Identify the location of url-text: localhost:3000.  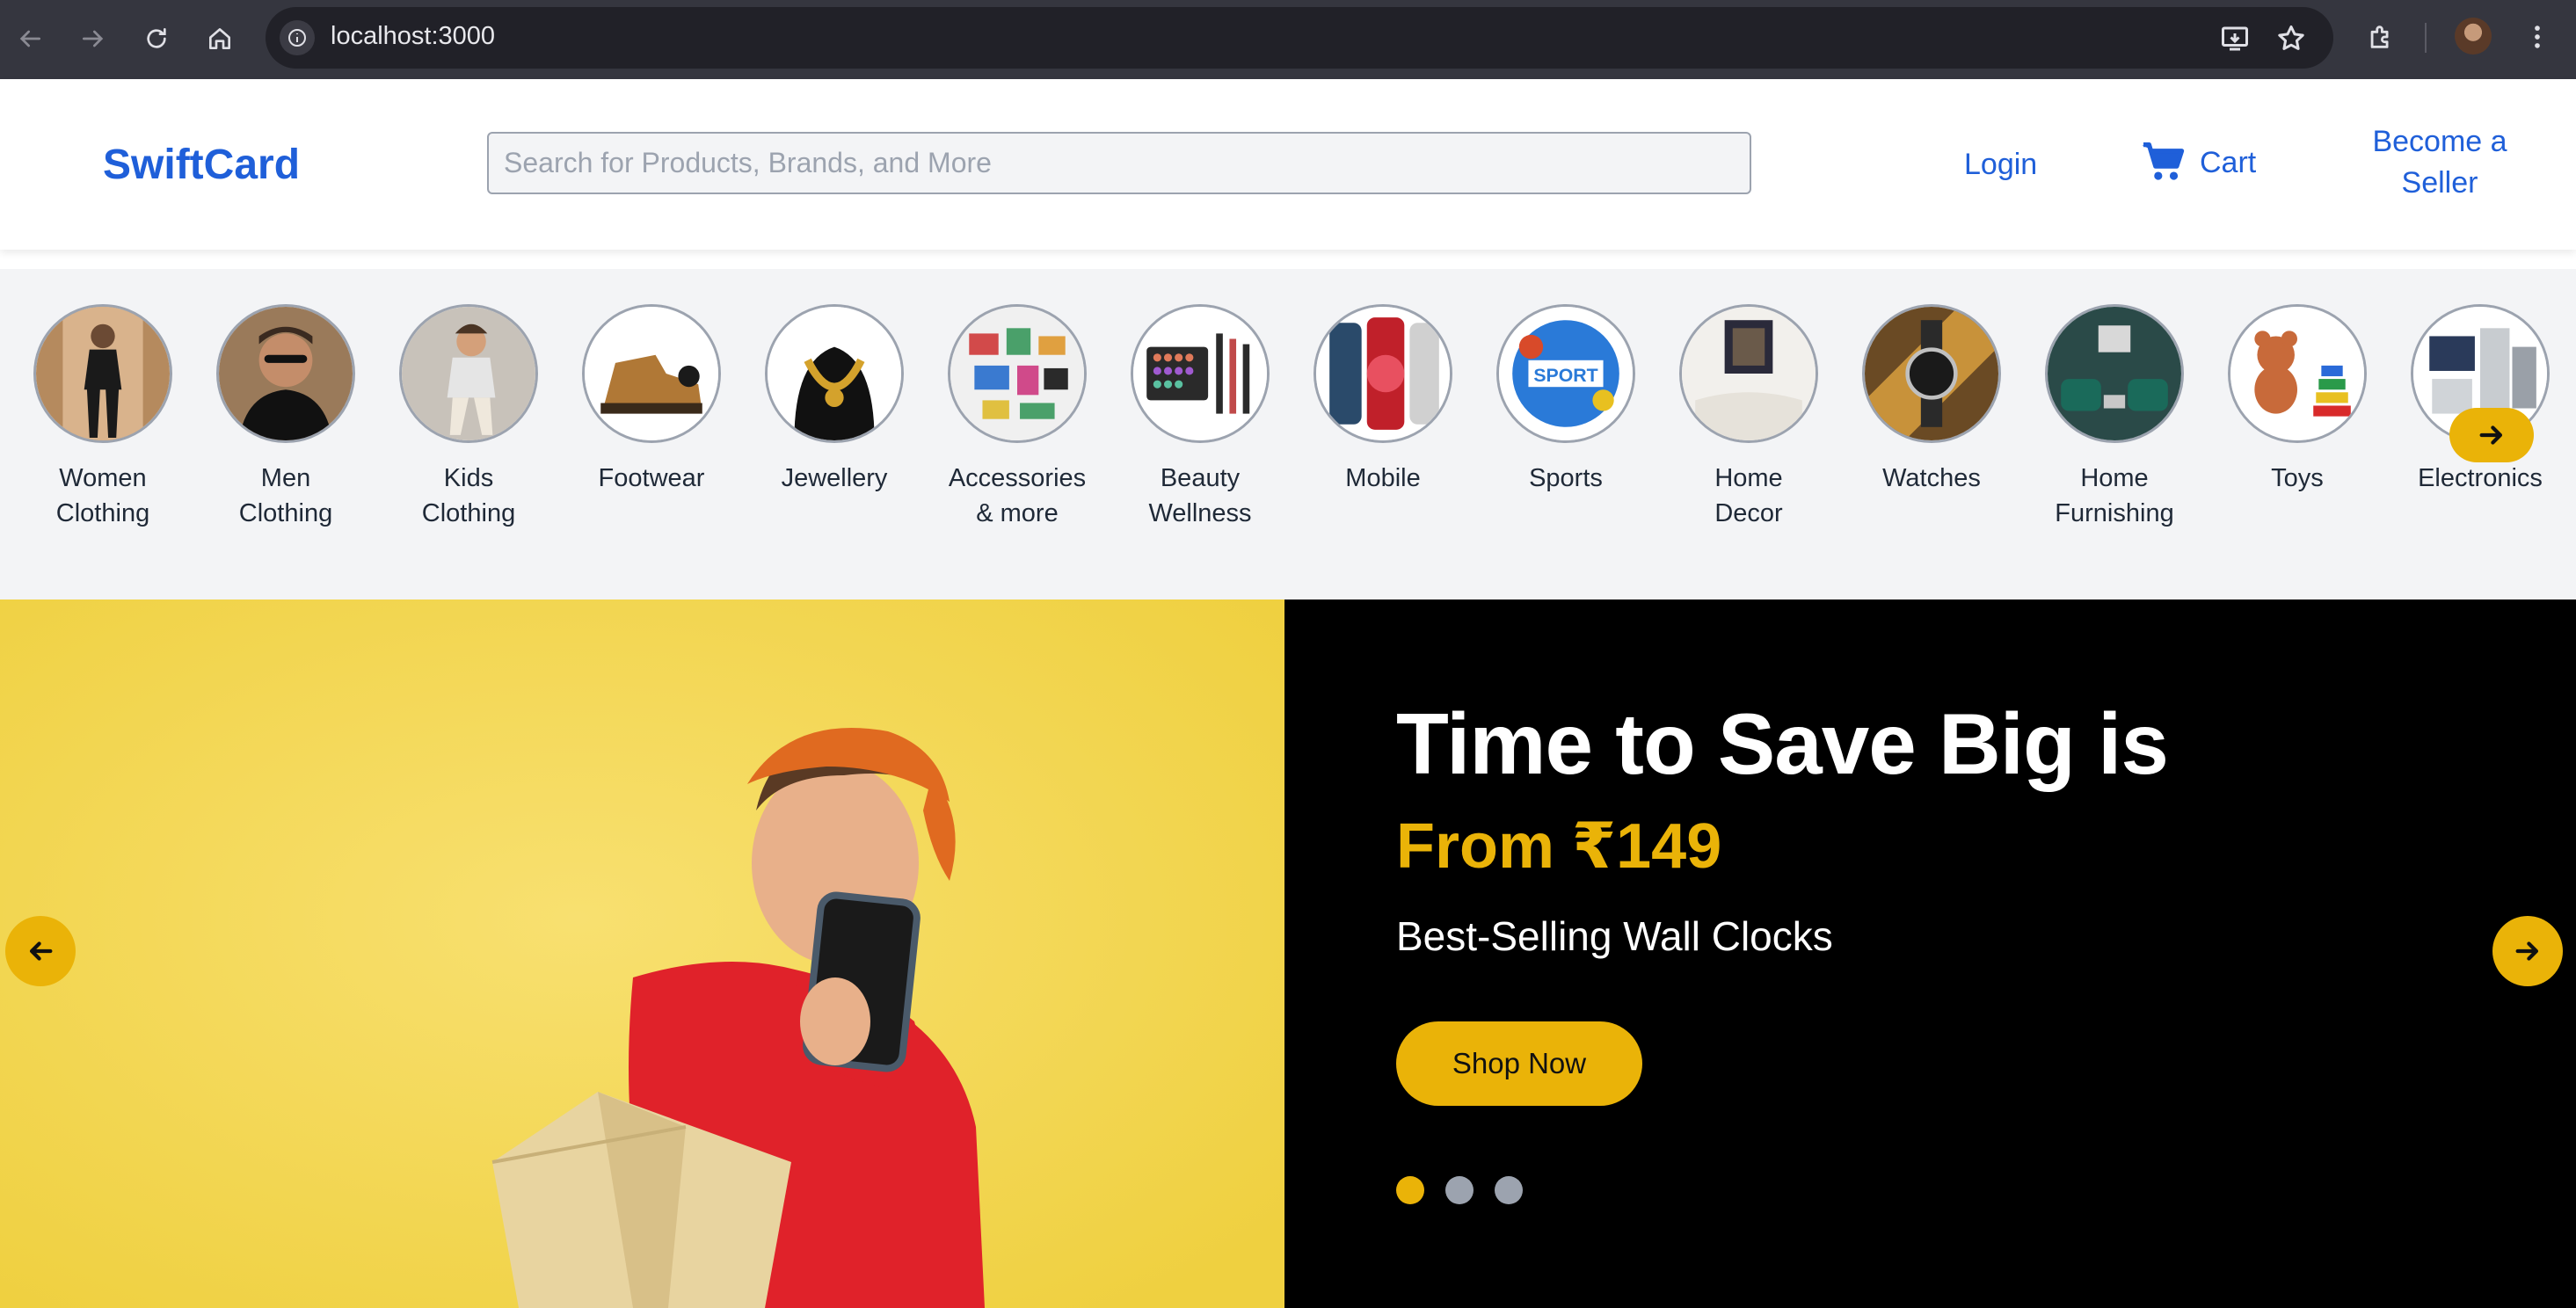
(413, 36).